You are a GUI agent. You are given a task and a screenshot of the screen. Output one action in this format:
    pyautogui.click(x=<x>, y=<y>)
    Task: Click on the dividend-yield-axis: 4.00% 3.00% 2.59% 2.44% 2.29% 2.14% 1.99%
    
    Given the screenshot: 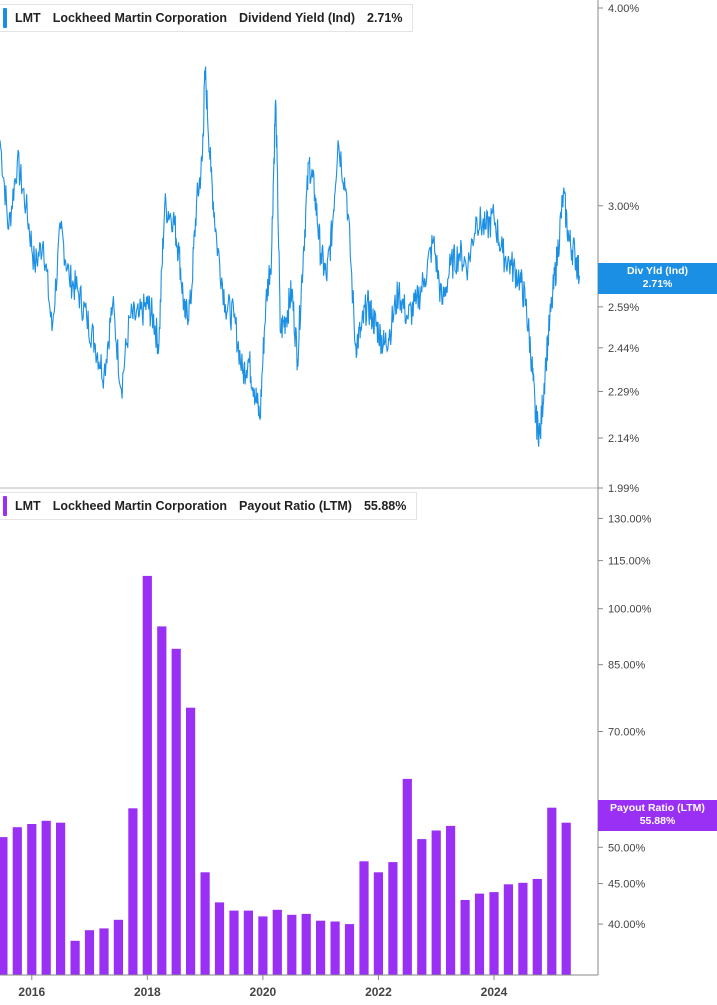 What is the action you would take?
    pyautogui.click(x=618, y=249)
    